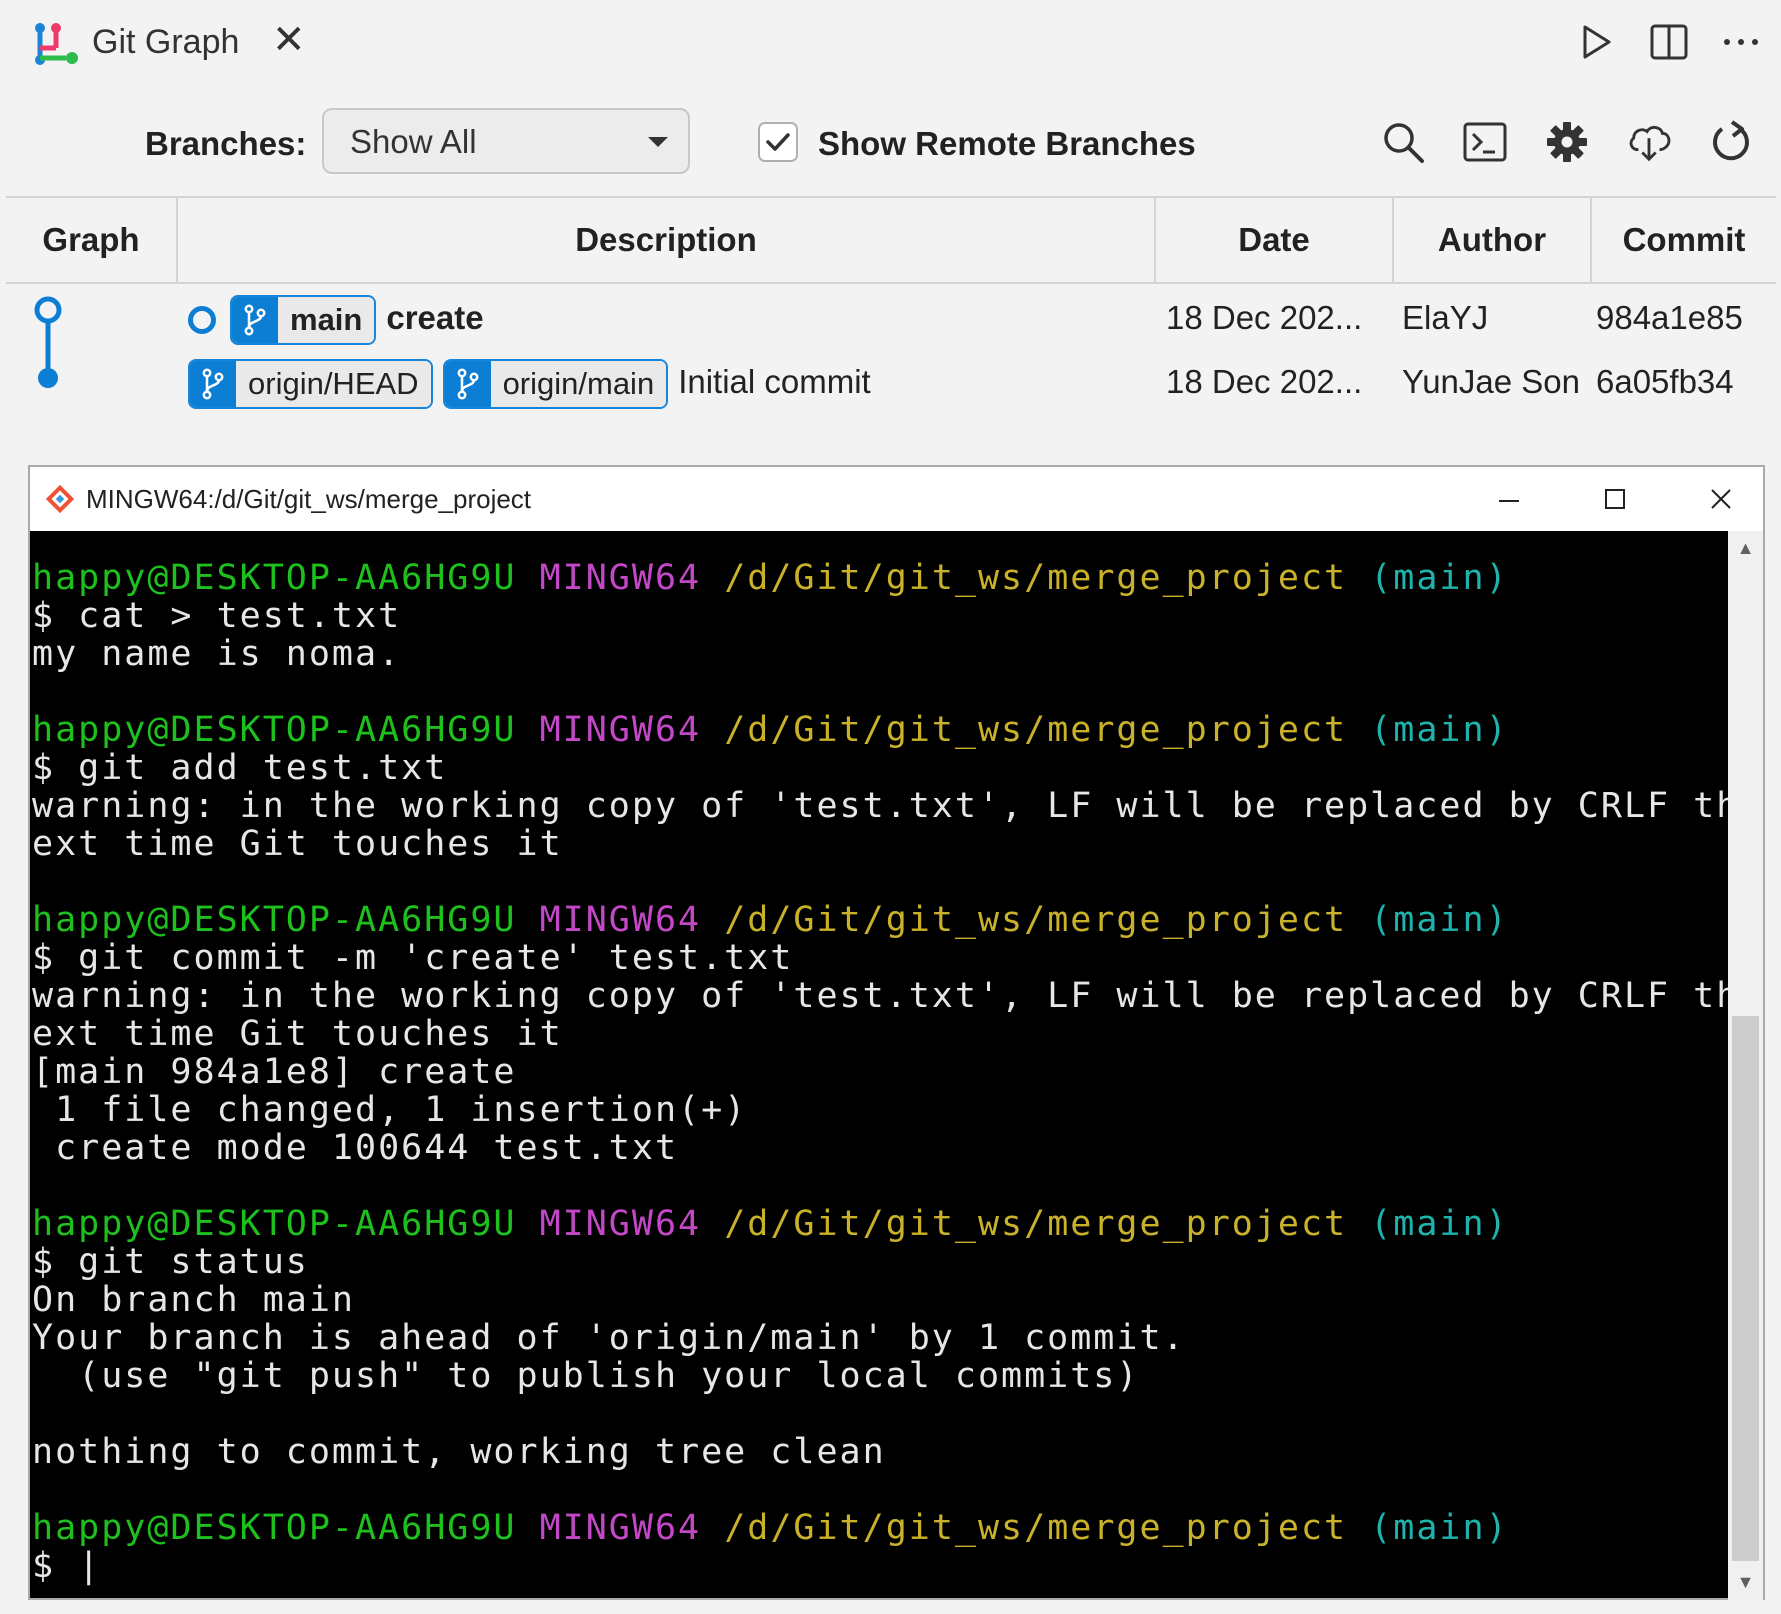  What do you see at coordinates (1445, 317) in the screenshot?
I see `commit-author: ElaYJ` at bounding box center [1445, 317].